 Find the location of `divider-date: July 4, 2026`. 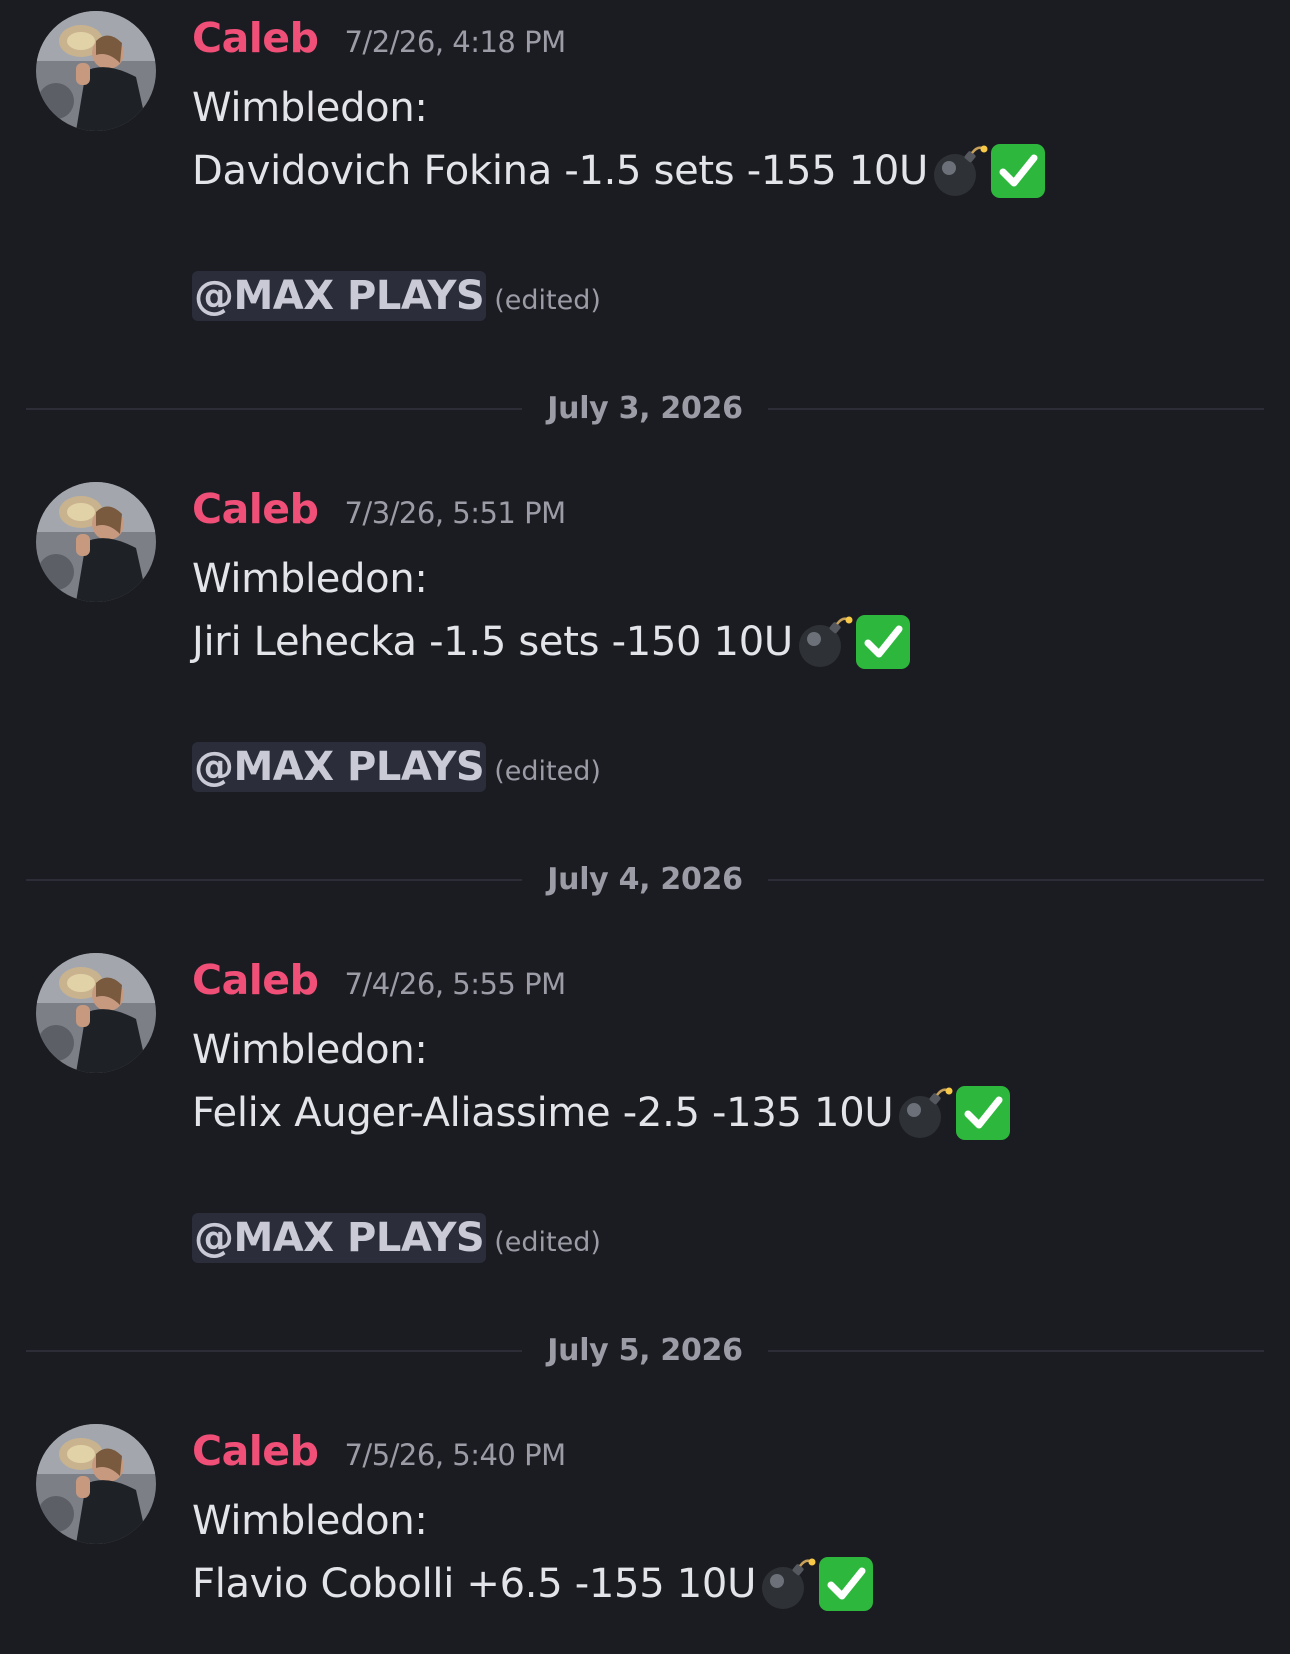

divider-date: July 4, 2026 is located at coordinates (645, 879).